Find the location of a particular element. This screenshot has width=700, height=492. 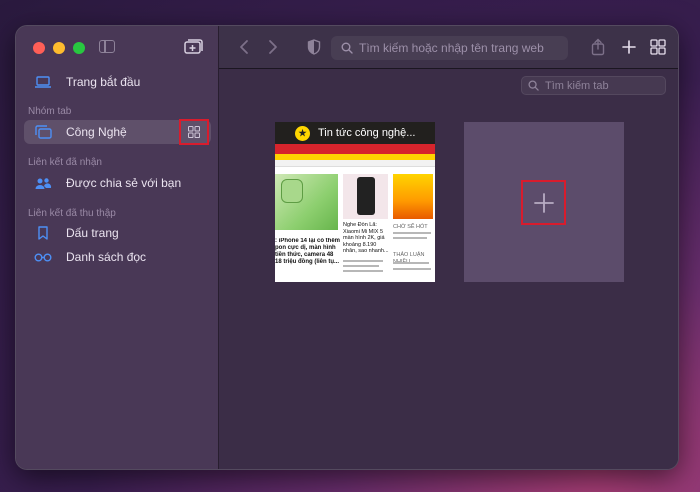

thumbnail-phone-image is located at coordinates (306, 202).